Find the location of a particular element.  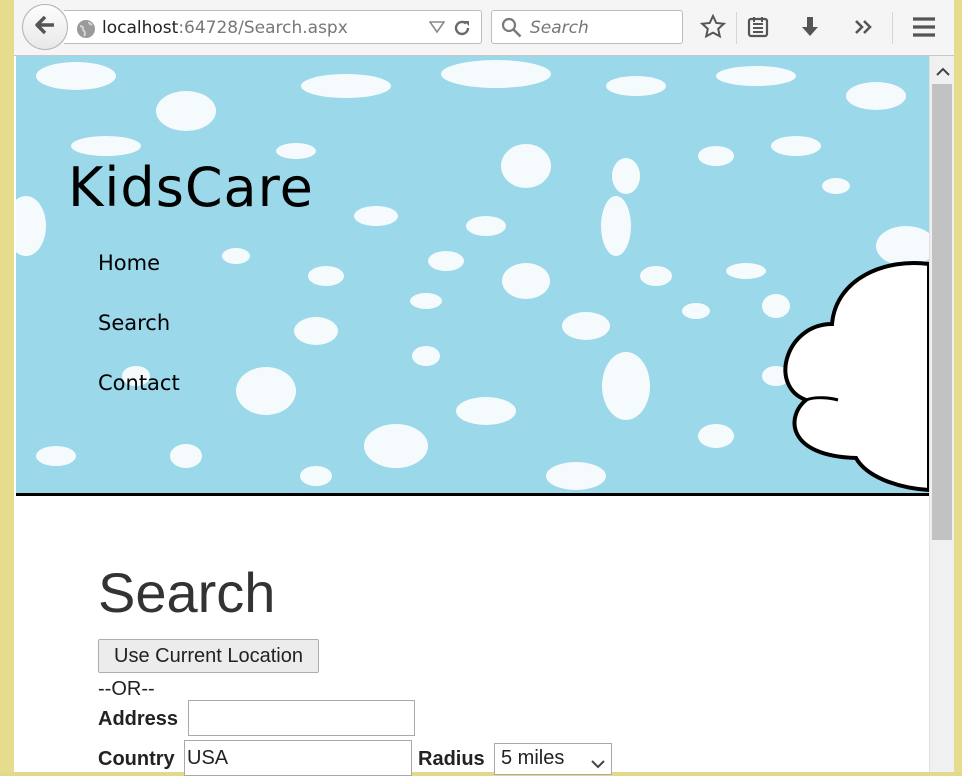

search-placeholder: Search is located at coordinates (559, 28).